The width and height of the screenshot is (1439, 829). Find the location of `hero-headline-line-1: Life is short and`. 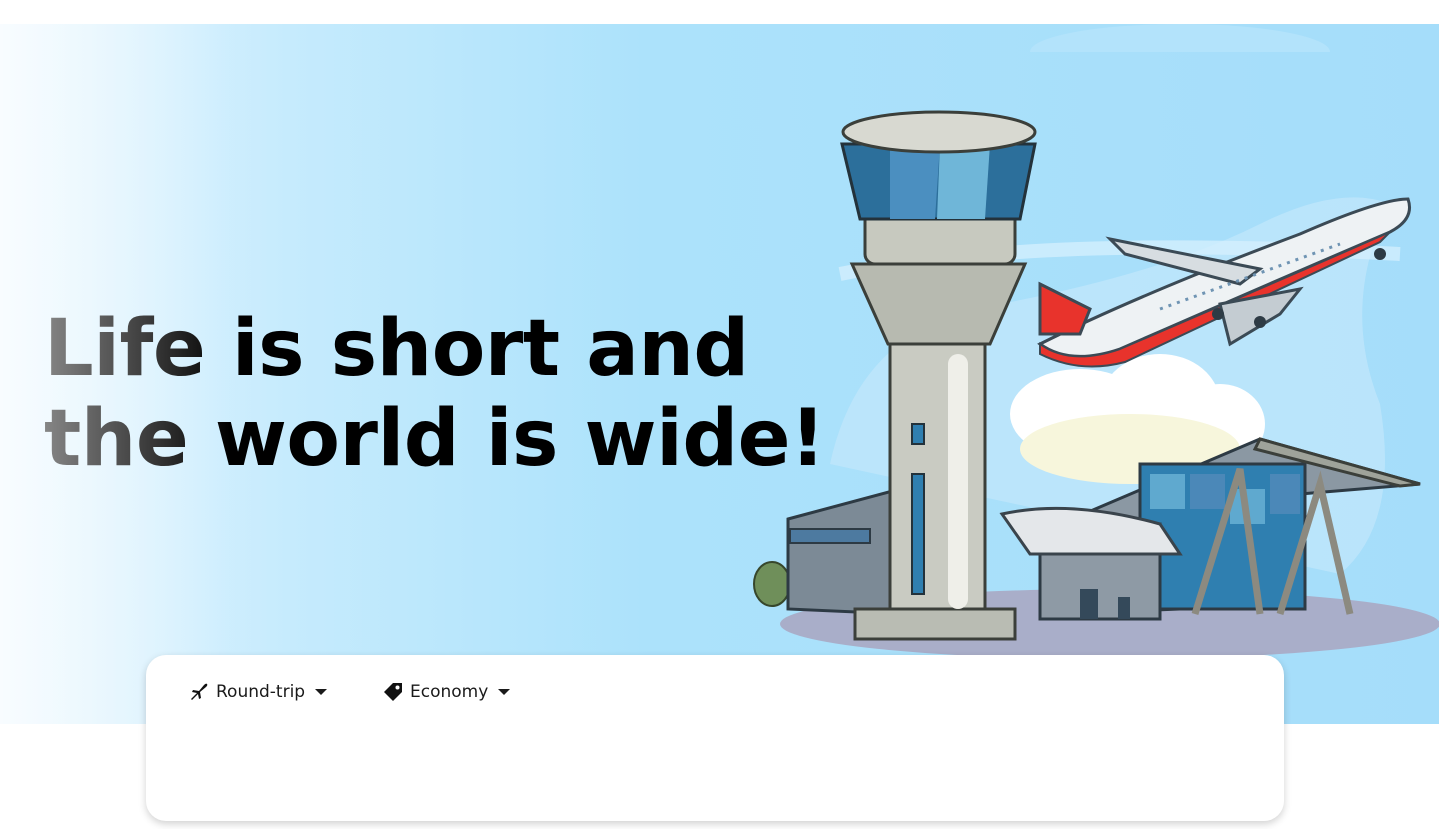

hero-headline-line-1: Life is short and is located at coordinates (396, 349).